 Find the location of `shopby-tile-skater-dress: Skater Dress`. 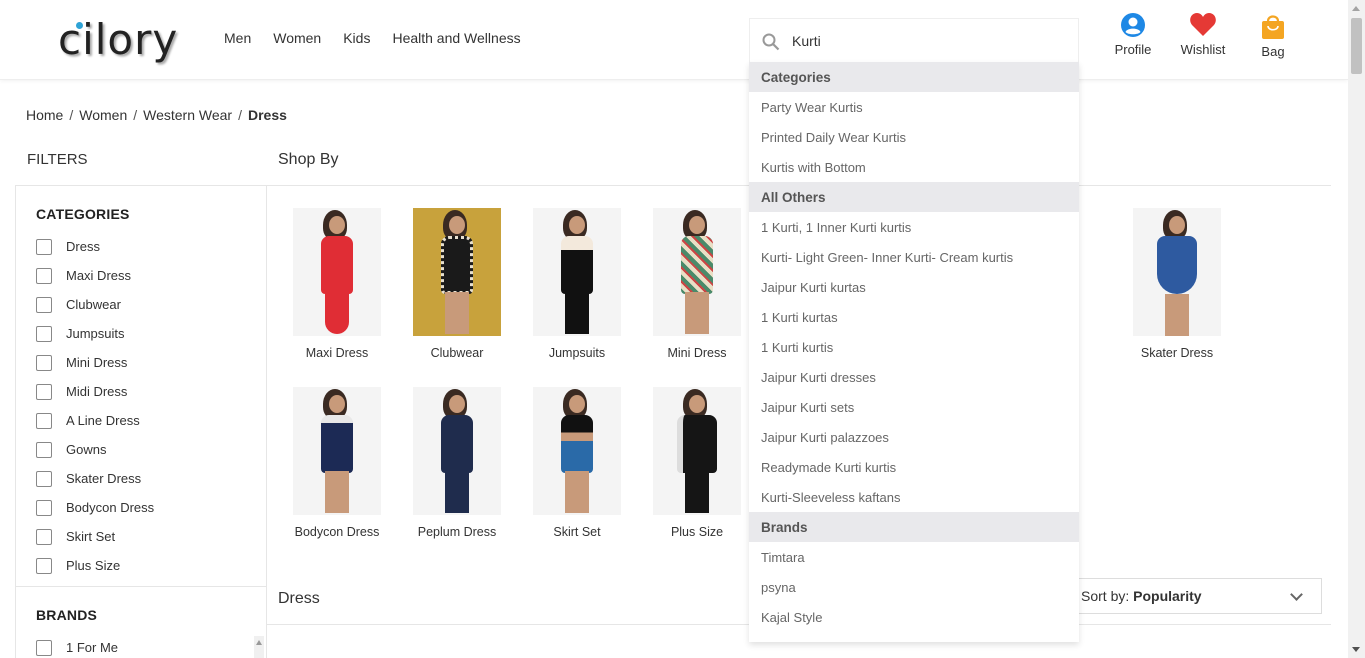

shopby-tile-skater-dress: Skater Dress is located at coordinates (1177, 284).